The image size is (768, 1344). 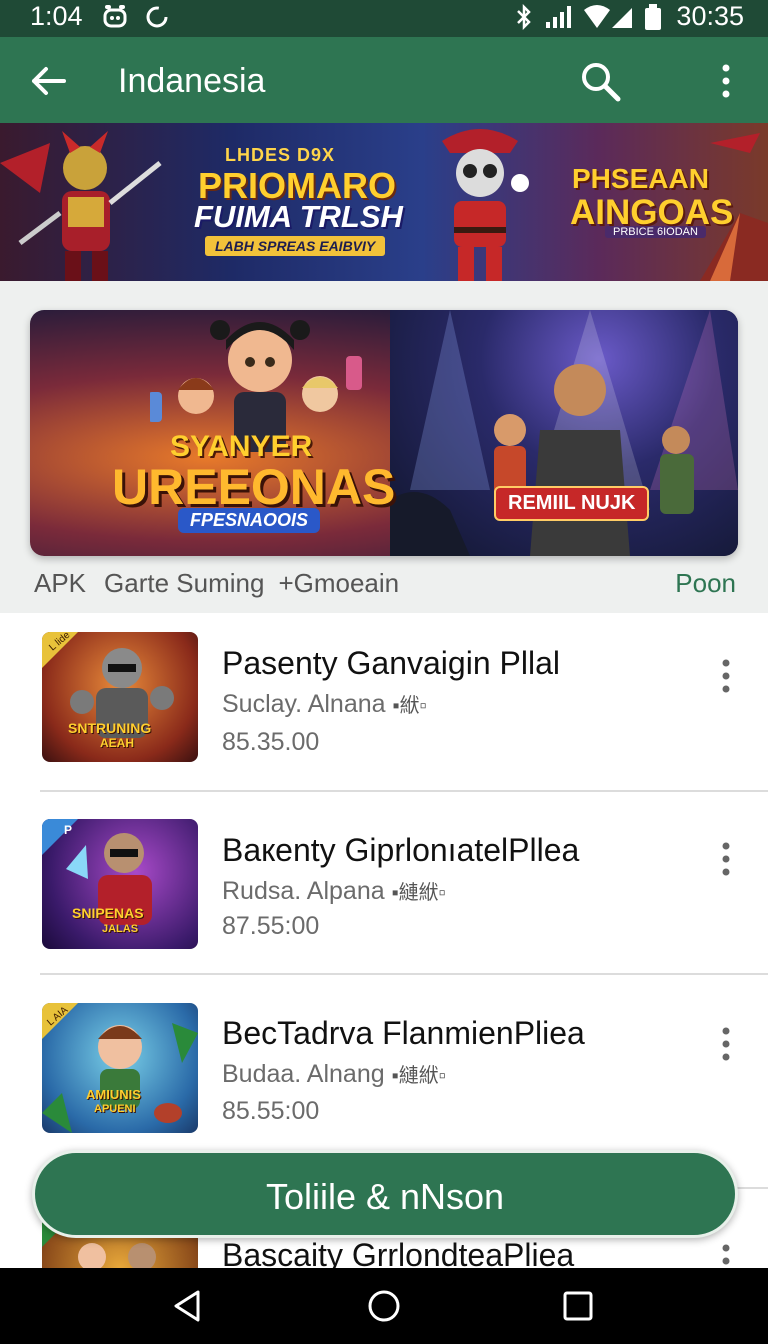 What do you see at coordinates (655, 232) in the screenshot?
I see `banner-right-tag: PRBICE 6IODAN` at bounding box center [655, 232].